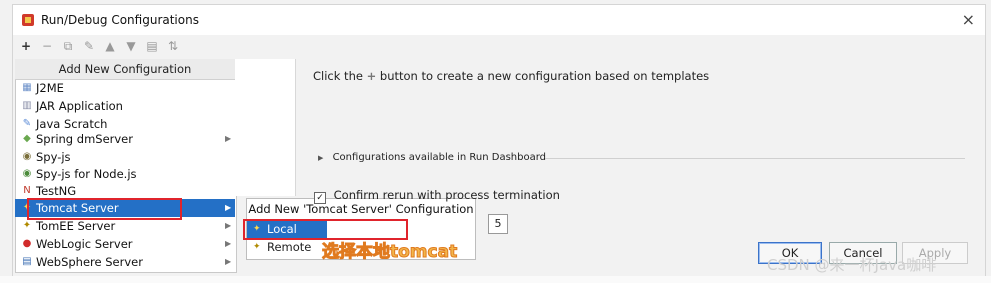 This screenshot has width=991, height=283. I want to click on tomcat-remote-icon: ✦, so click(257, 247).